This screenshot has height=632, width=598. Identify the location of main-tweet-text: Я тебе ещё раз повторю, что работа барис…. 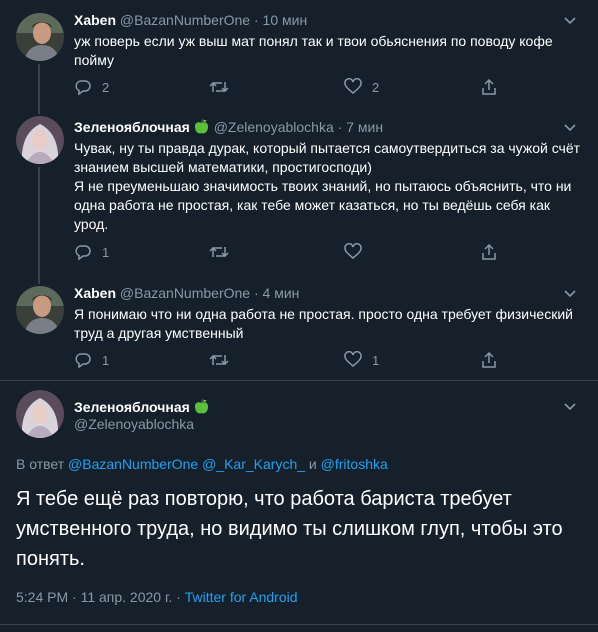
(289, 529).